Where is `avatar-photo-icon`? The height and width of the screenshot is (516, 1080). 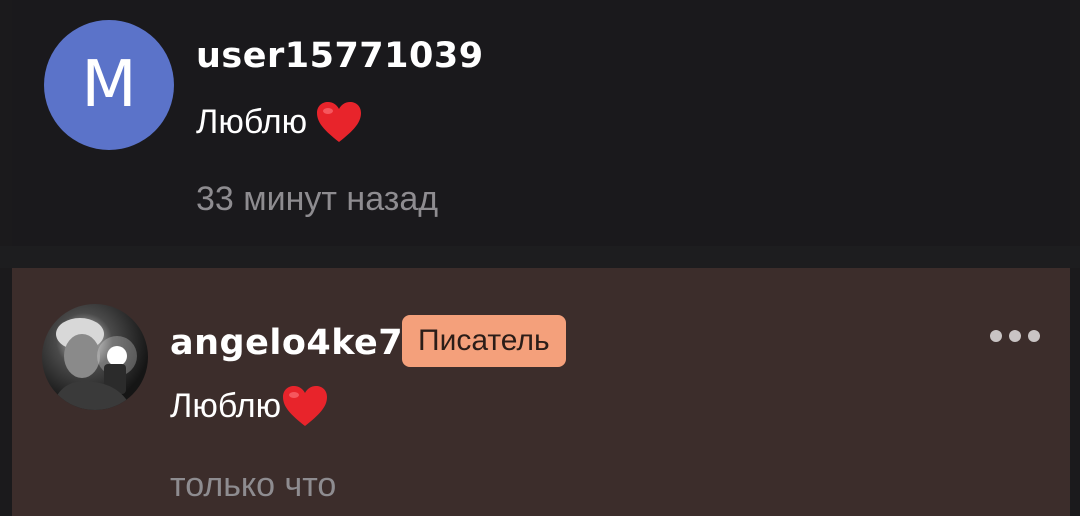 avatar-photo-icon is located at coordinates (94, 364).